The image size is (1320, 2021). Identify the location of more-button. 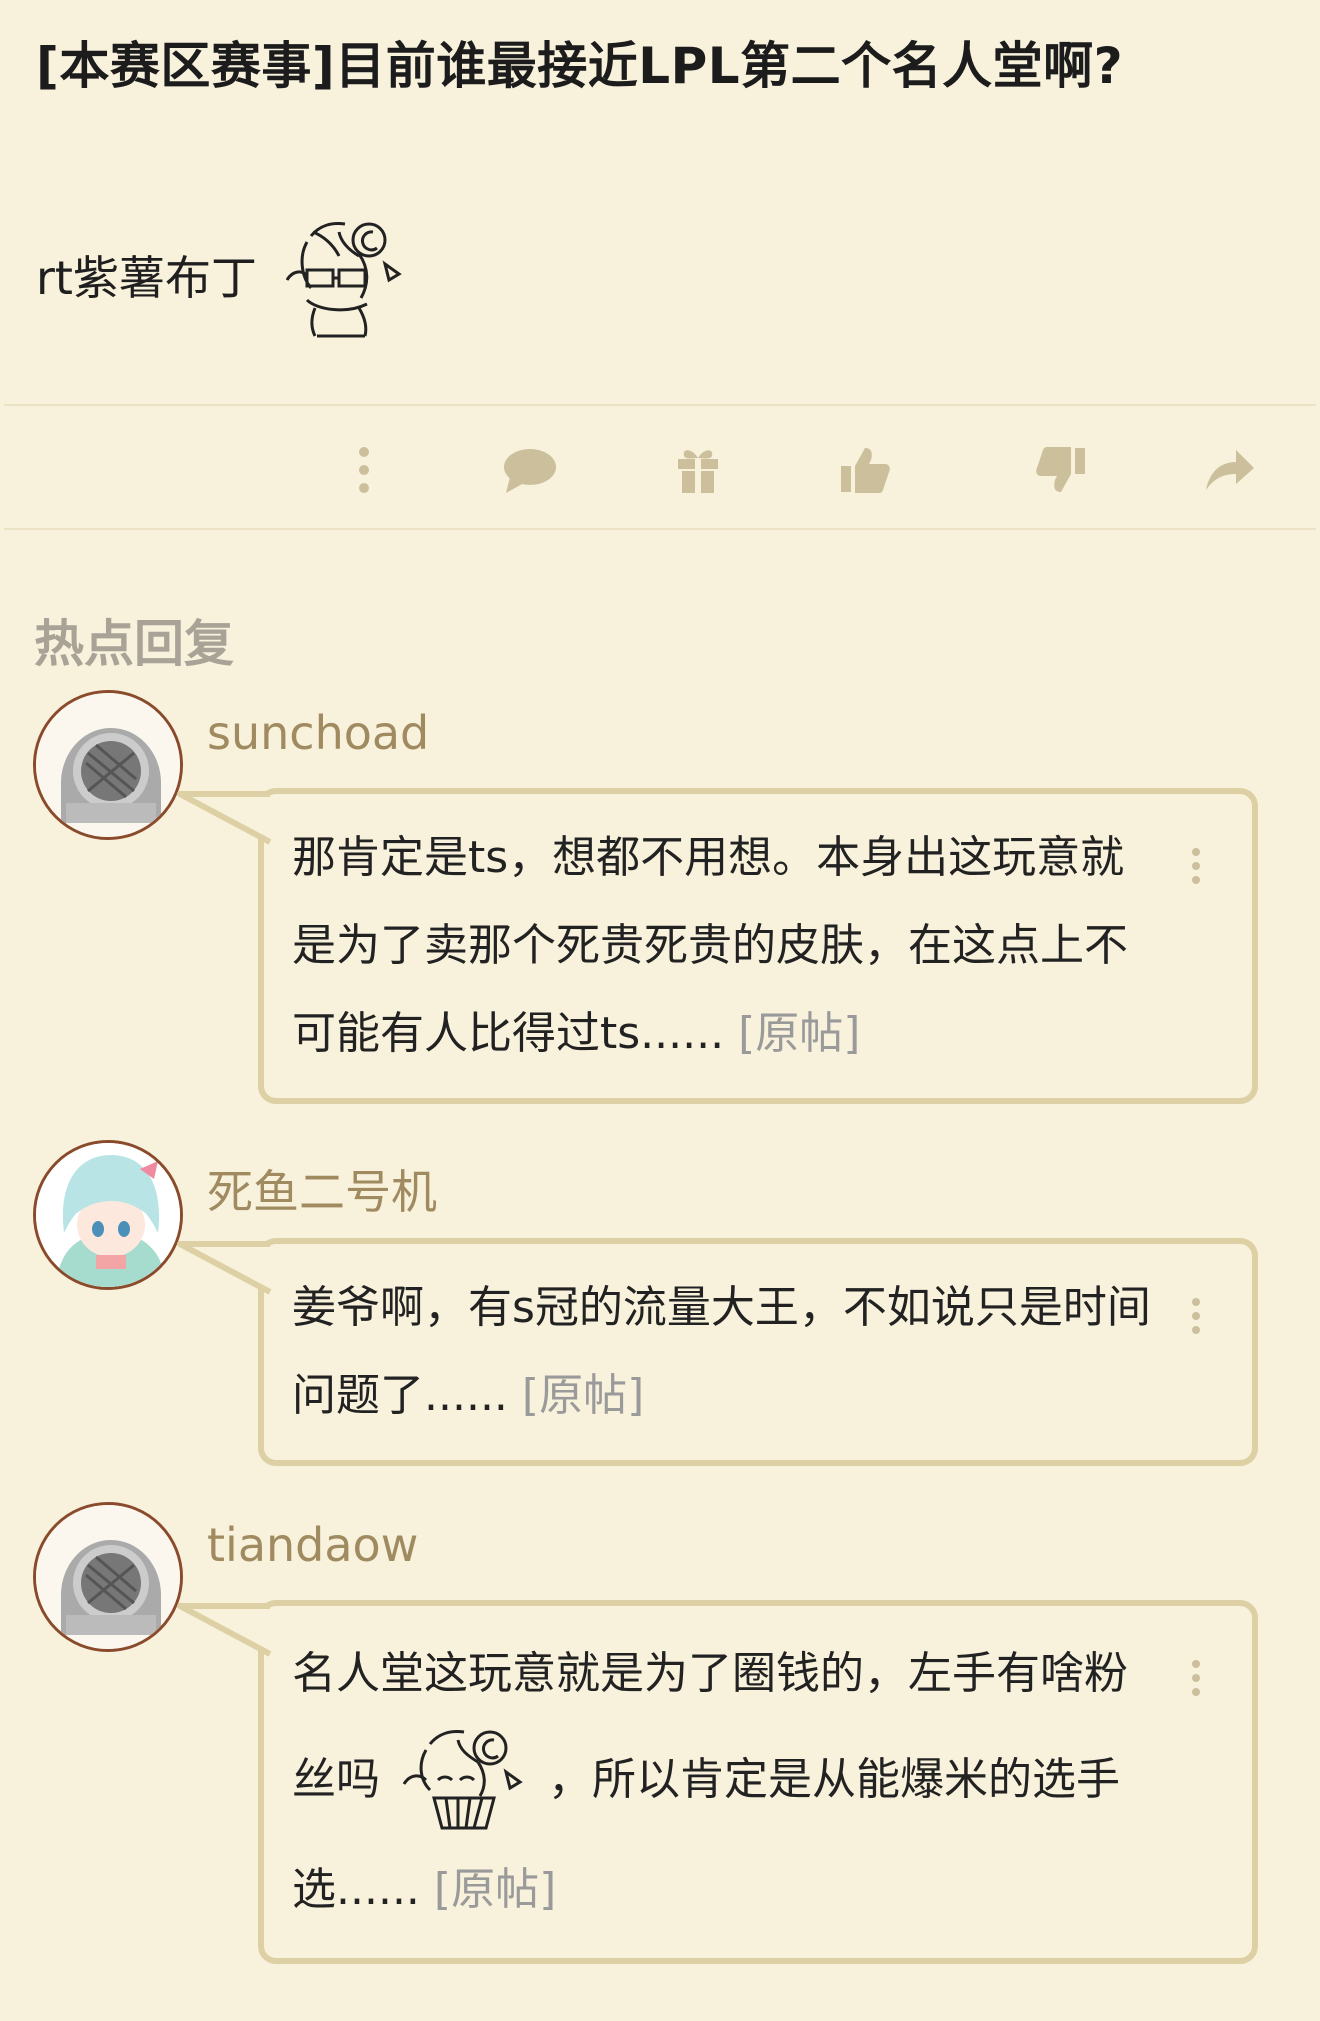
(364, 470).